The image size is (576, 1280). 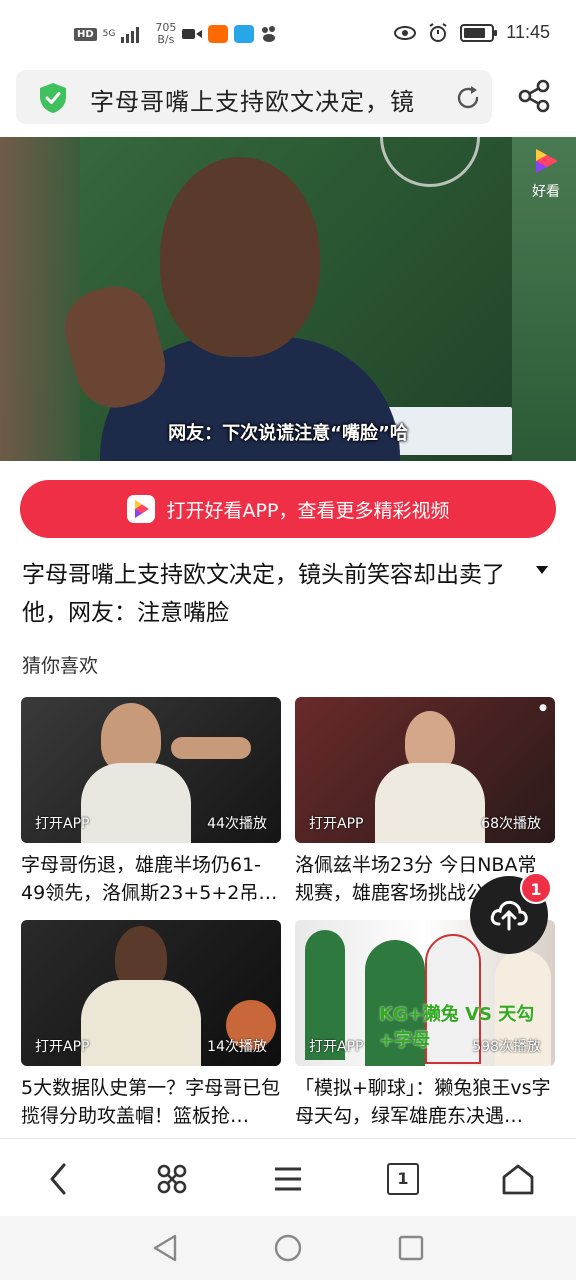 What do you see at coordinates (151, 770) in the screenshot?
I see `card-thumbnail: 打开APP 44次播放` at bounding box center [151, 770].